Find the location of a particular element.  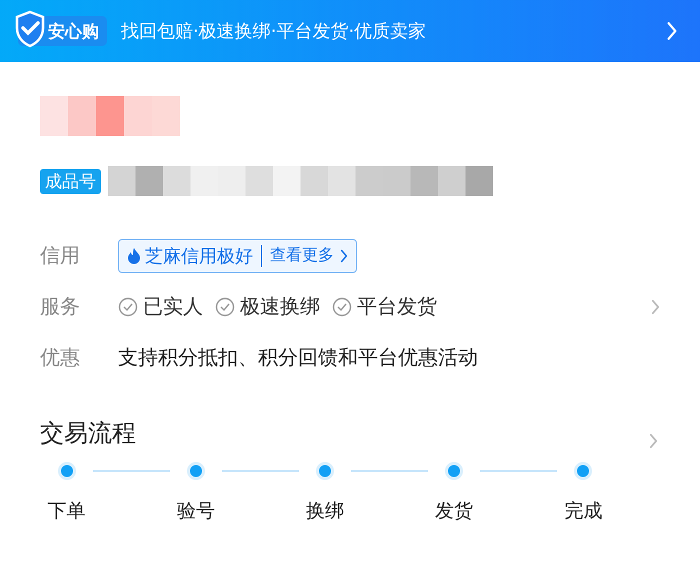

step-label: 发货 is located at coordinates (454, 511).